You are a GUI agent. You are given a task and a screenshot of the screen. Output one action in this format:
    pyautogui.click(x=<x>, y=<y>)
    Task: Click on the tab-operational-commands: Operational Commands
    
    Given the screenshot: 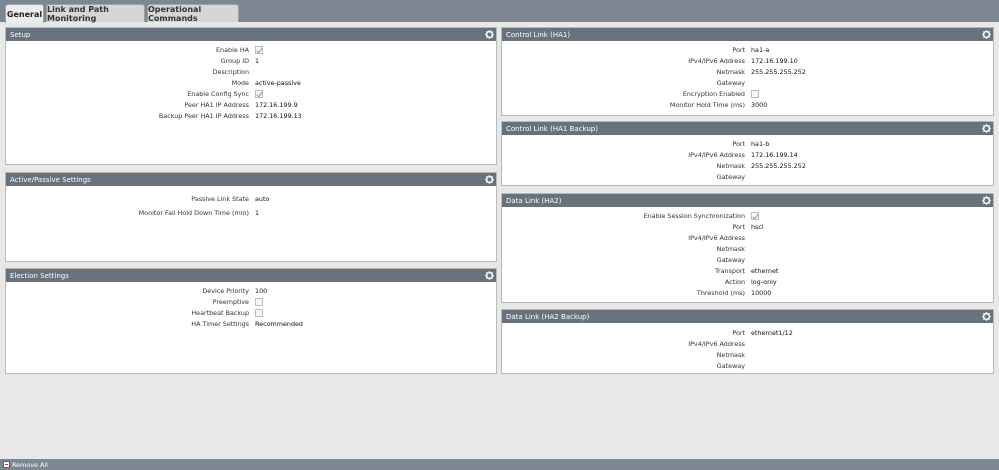 What is the action you would take?
    pyautogui.click(x=193, y=13)
    